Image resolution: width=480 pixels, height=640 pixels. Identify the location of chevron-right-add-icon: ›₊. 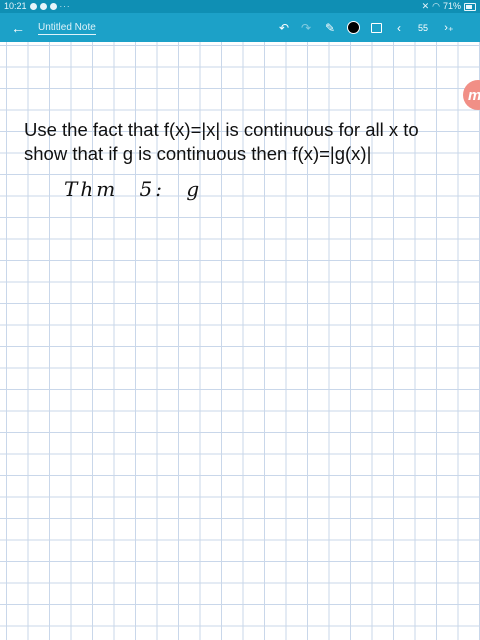
(449, 28).